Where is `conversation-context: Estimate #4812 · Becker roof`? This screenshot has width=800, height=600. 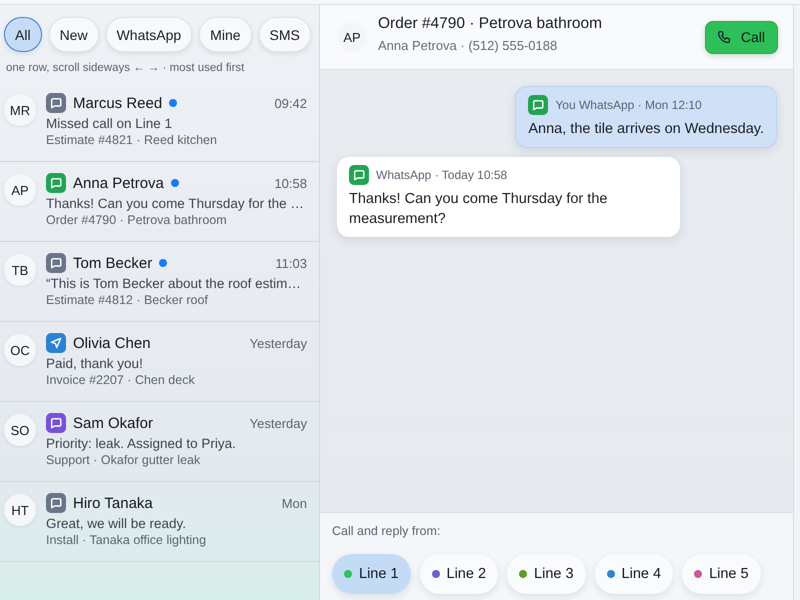 conversation-context: Estimate #4812 · Becker roof is located at coordinates (127, 300).